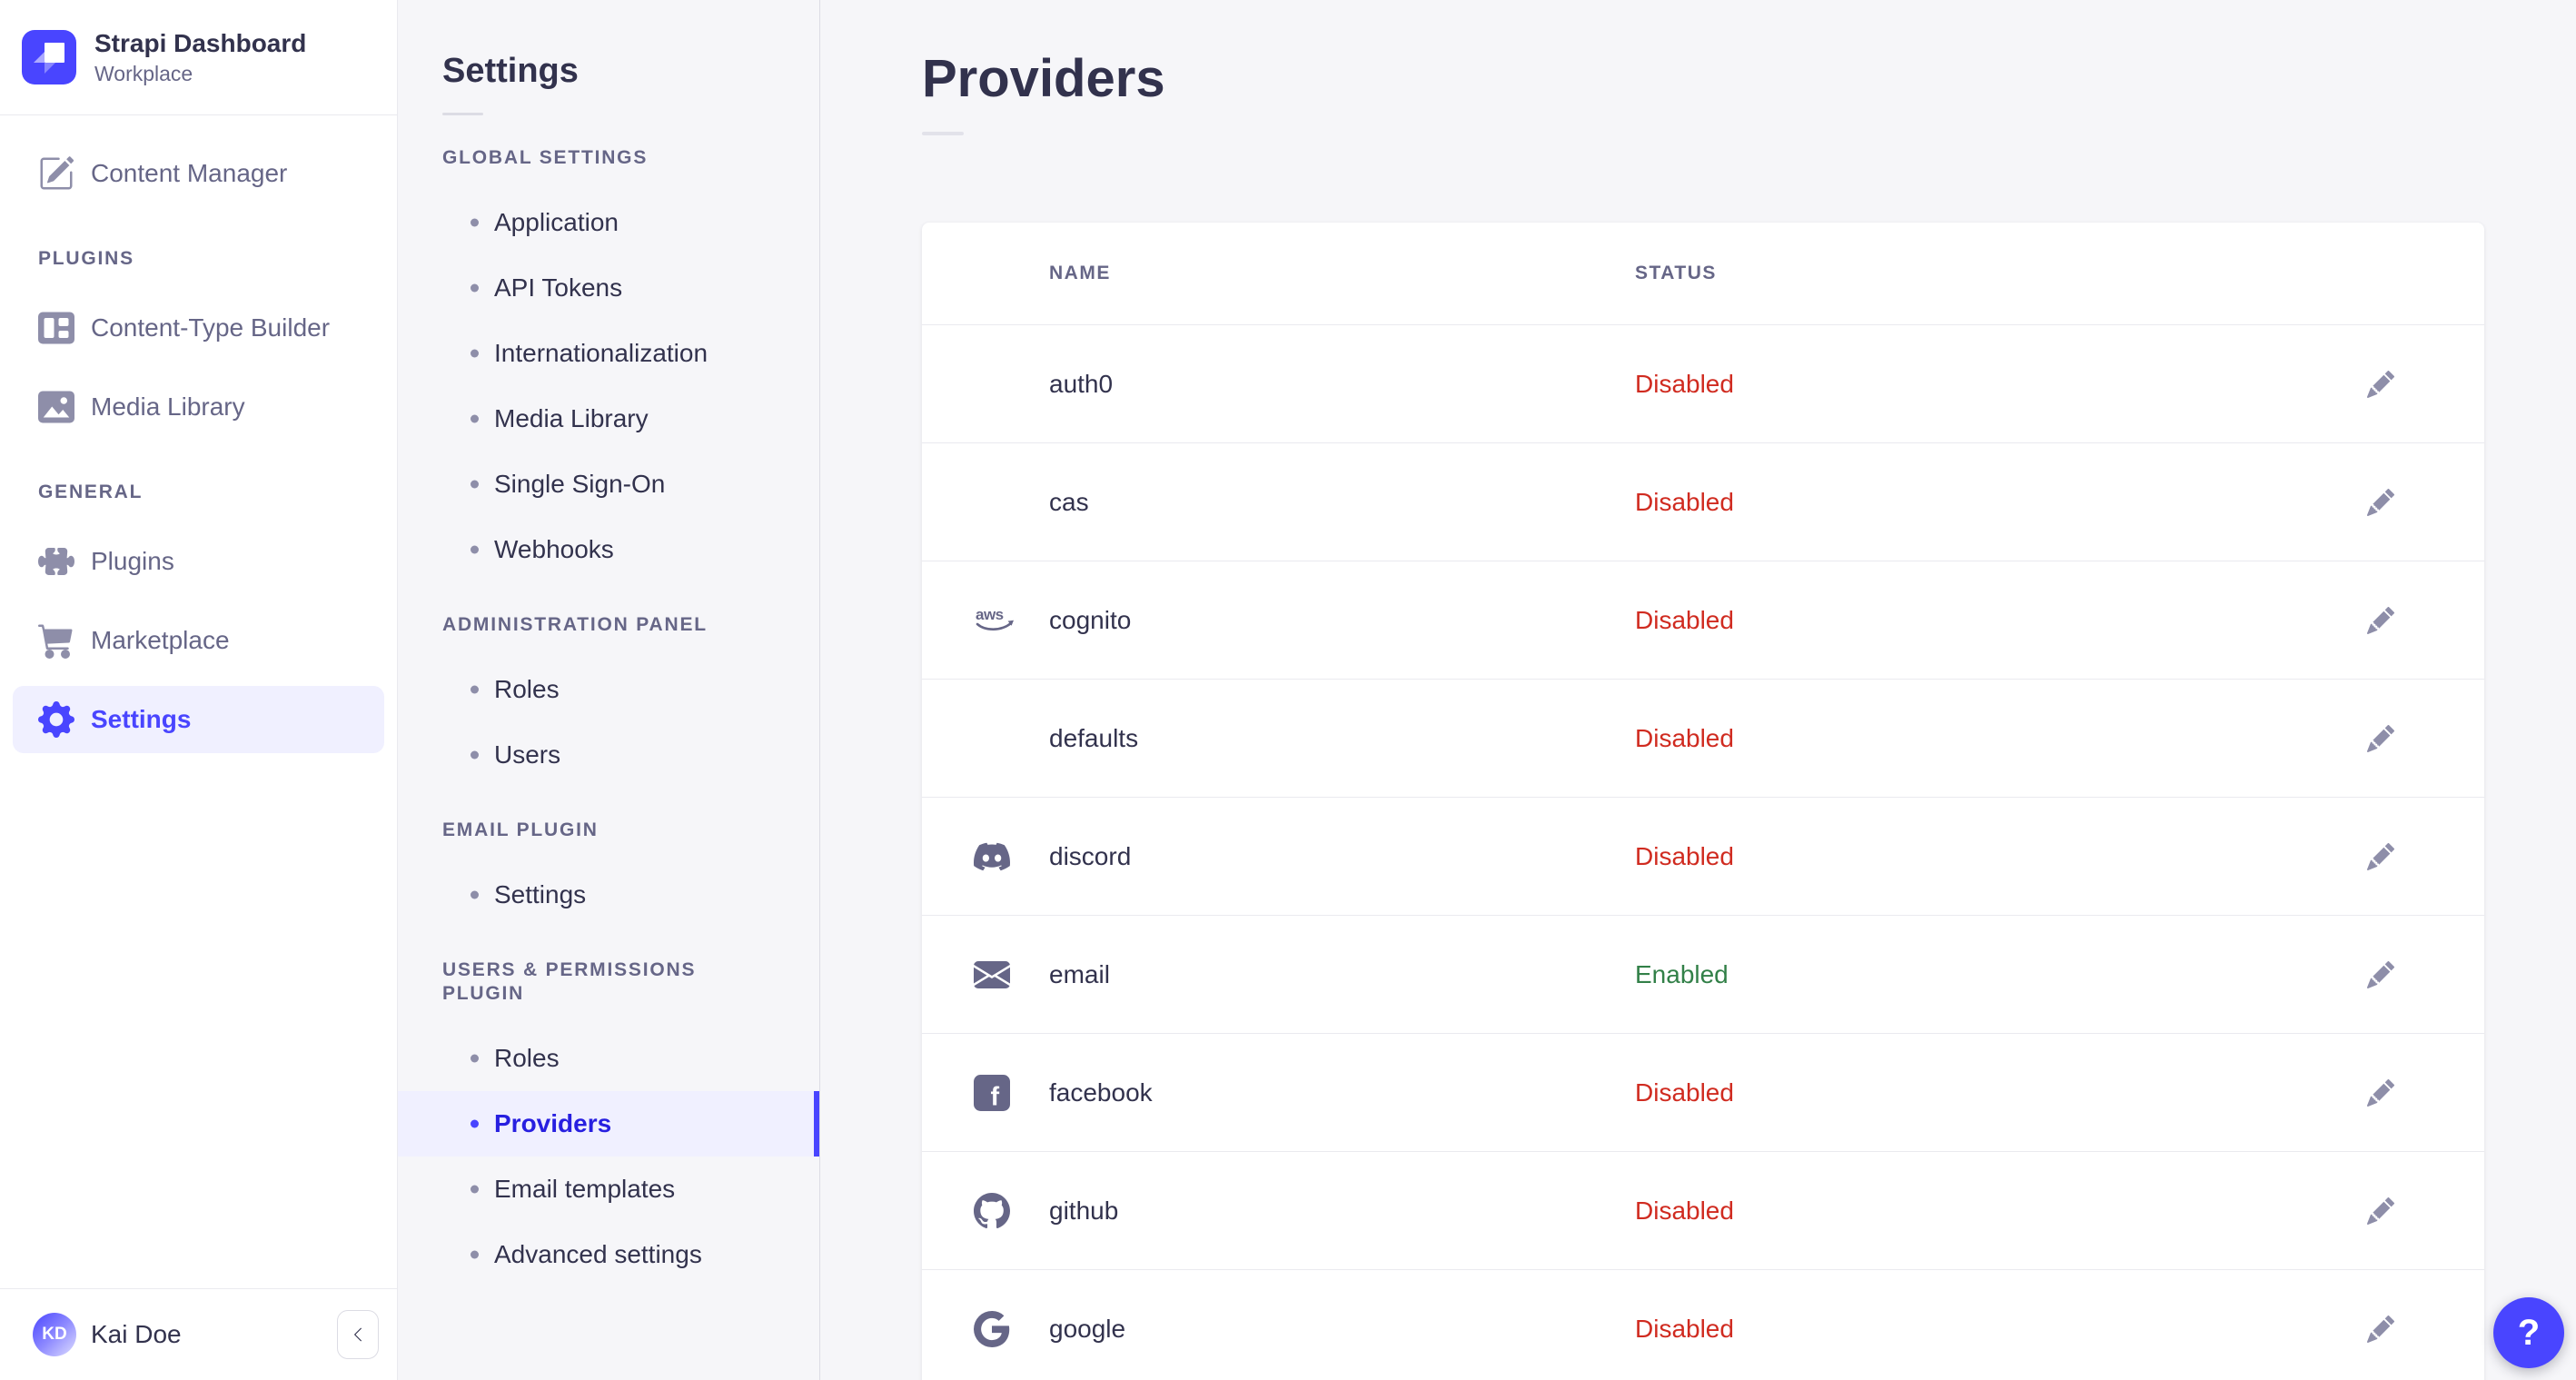 The image size is (2576, 1380). Describe the element at coordinates (86, 258) in the screenshot. I see `nav-section-label: PLUGINS` at that location.